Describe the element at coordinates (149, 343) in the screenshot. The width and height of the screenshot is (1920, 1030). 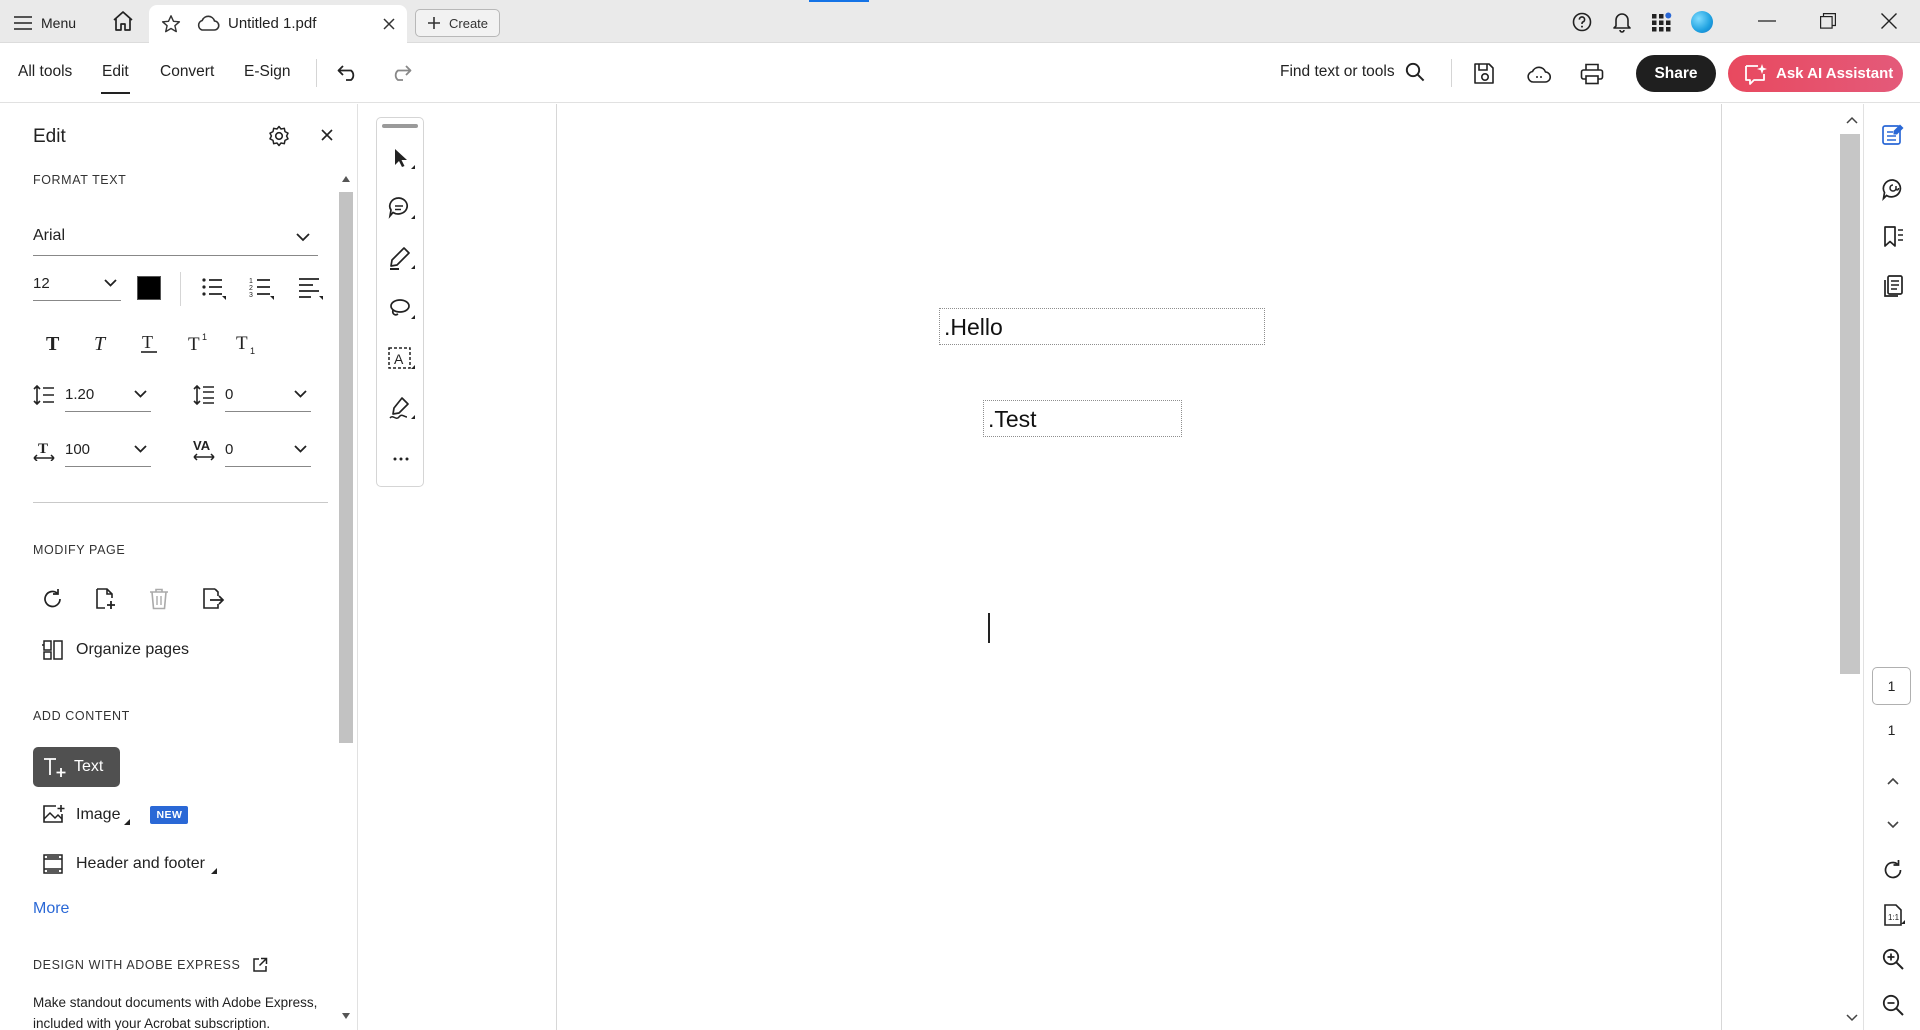
I see `underline-icon: T` at that location.